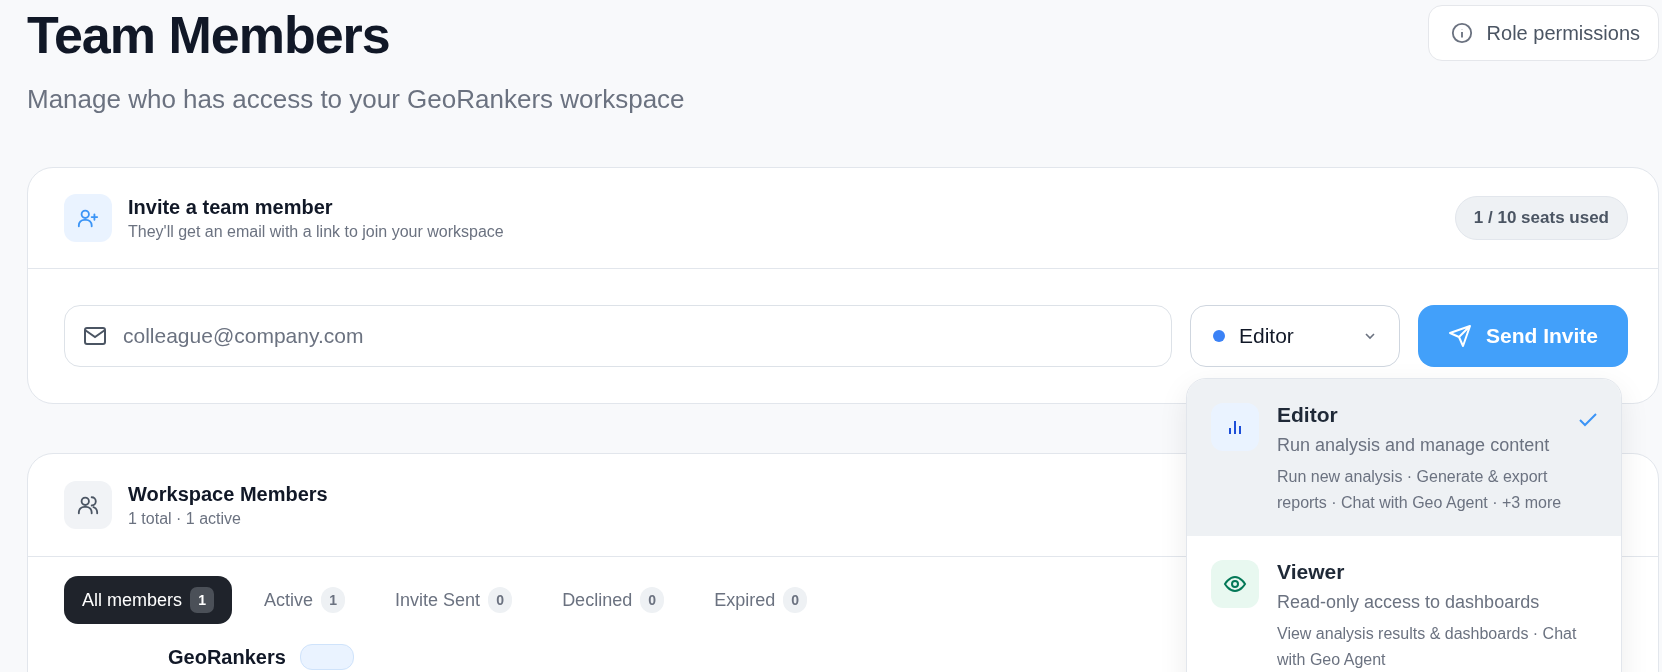 This screenshot has width=1662, height=672. I want to click on send-icon, so click(1460, 336).